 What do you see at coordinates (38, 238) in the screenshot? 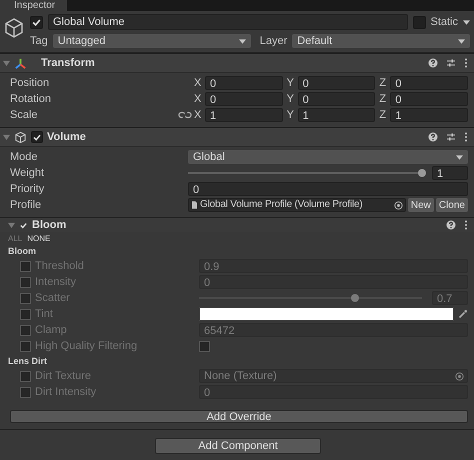
I see `none-link: NONE` at bounding box center [38, 238].